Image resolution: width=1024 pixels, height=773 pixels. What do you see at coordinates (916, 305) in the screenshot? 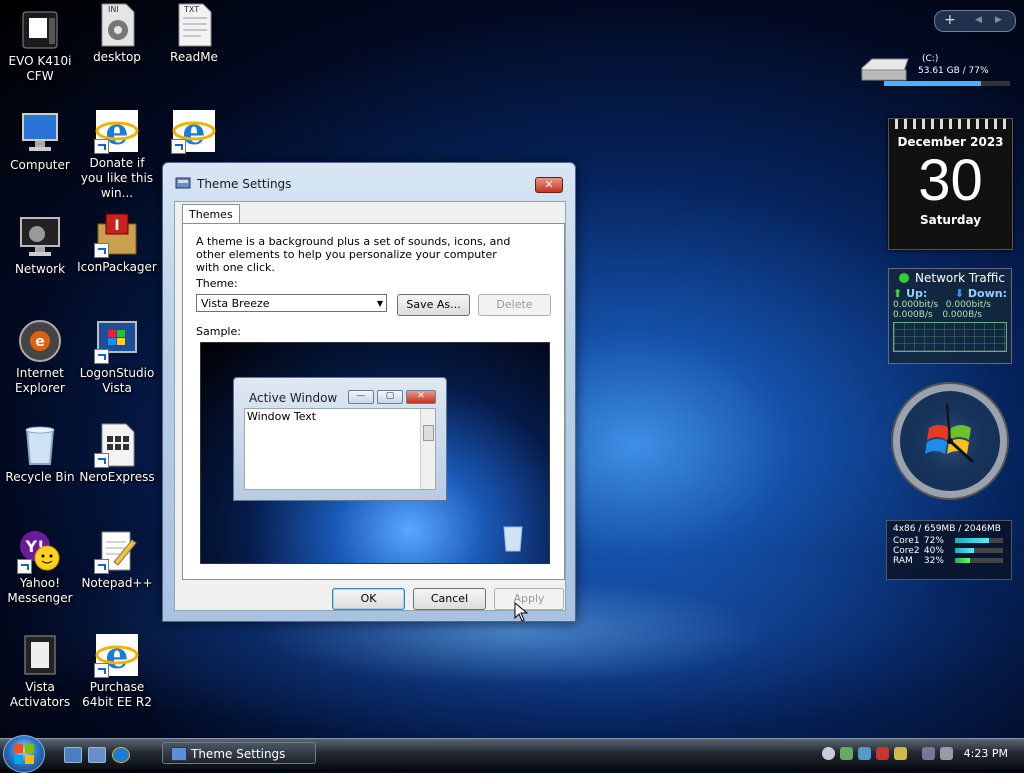
I see `up-bits: 0.000bit/s` at bounding box center [916, 305].